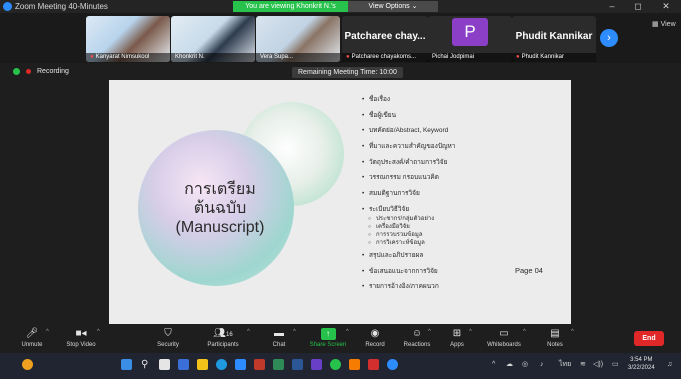 The height and width of the screenshot is (379, 681). I want to click on record-button: ◉ Record, so click(375, 338).